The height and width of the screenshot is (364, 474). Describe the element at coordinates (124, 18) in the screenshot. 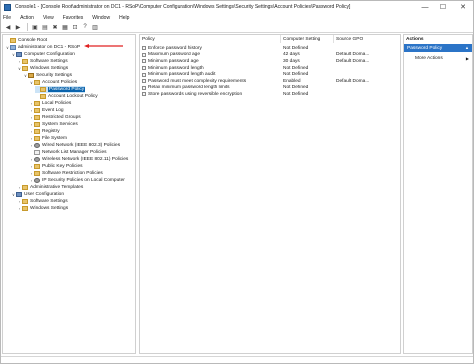

I see `menu-help: Help` at that location.